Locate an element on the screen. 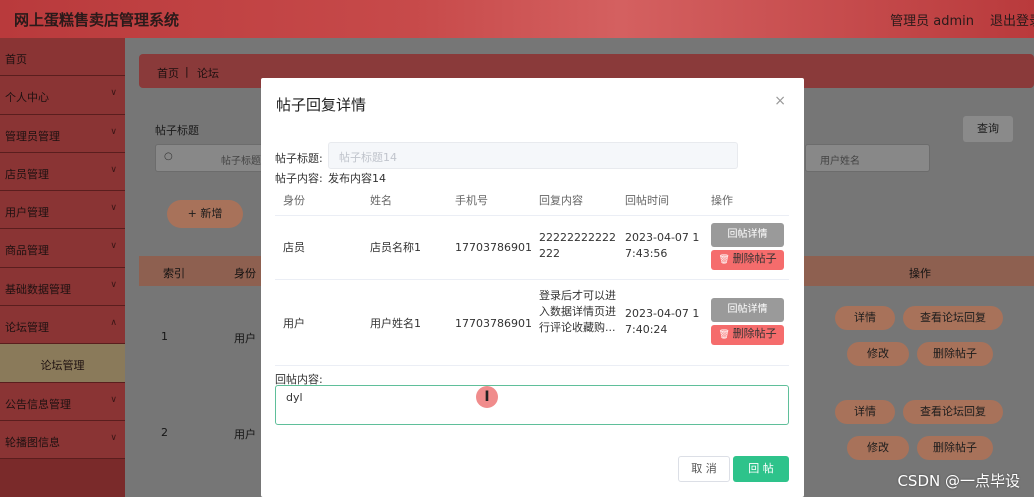  search-icon: ○ is located at coordinates (168, 156).